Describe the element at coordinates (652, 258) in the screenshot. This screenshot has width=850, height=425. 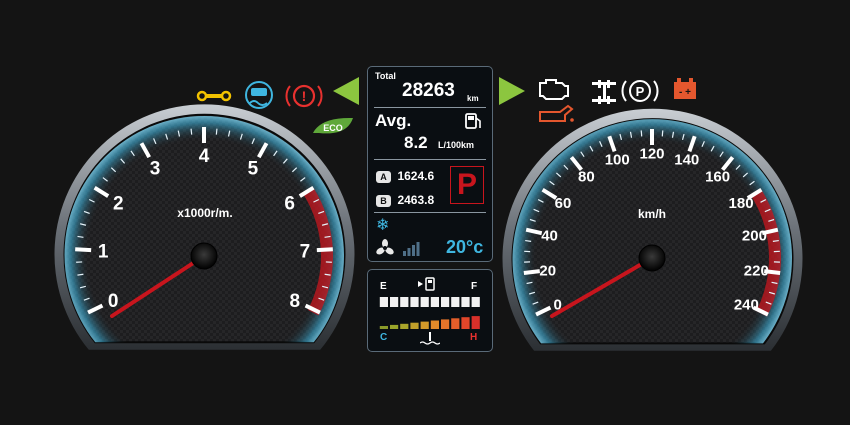
I see `speedometer-hub` at that location.